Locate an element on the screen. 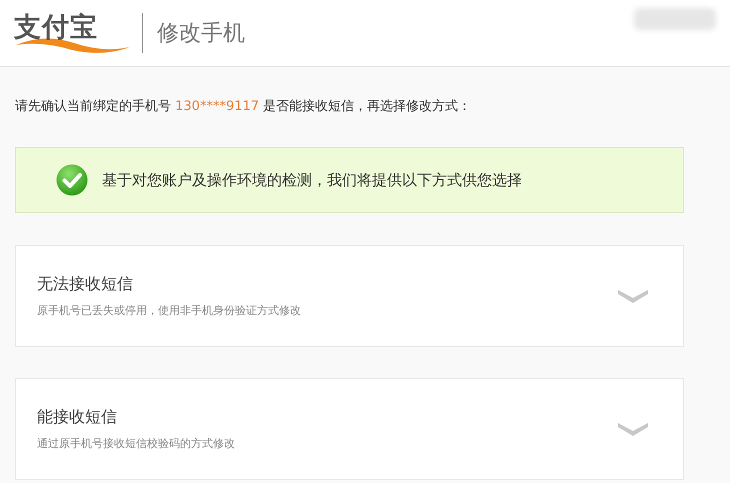  logo: 支付宝 is located at coordinates (73, 33).